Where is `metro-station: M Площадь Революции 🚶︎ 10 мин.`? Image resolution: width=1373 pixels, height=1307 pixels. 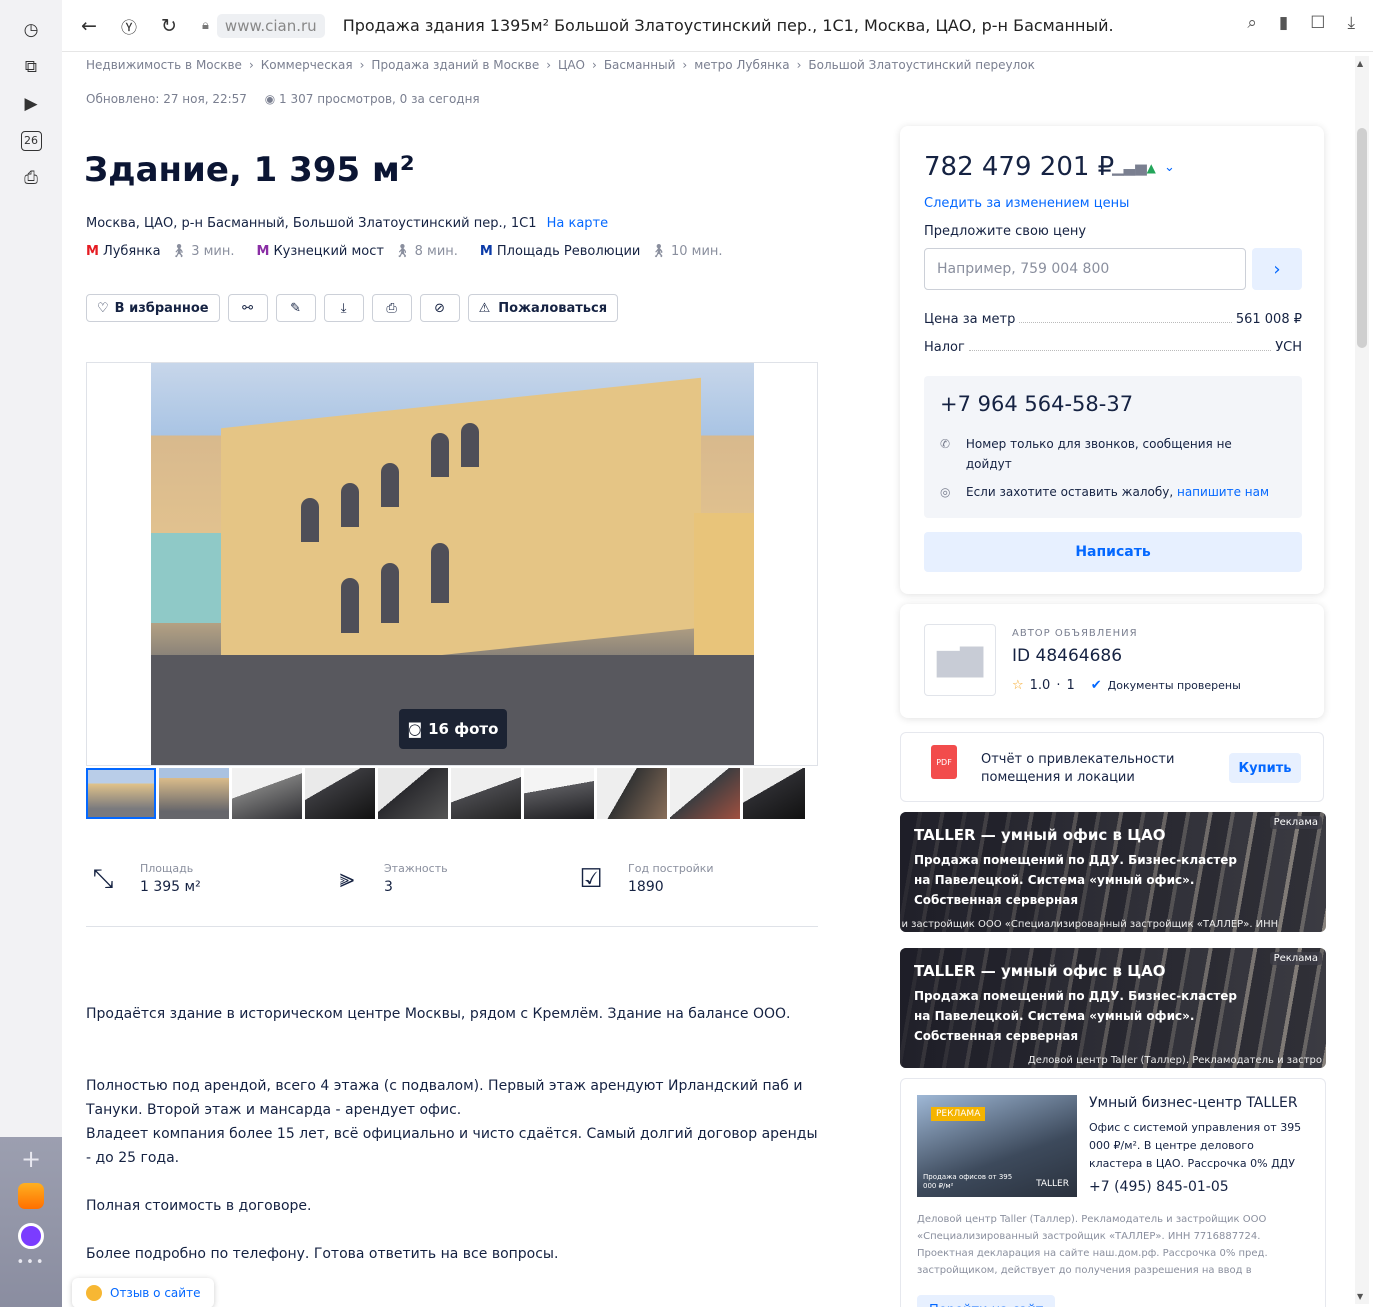
metro-station: M Площадь Революции 🚶︎ 10 мин. is located at coordinates (601, 251).